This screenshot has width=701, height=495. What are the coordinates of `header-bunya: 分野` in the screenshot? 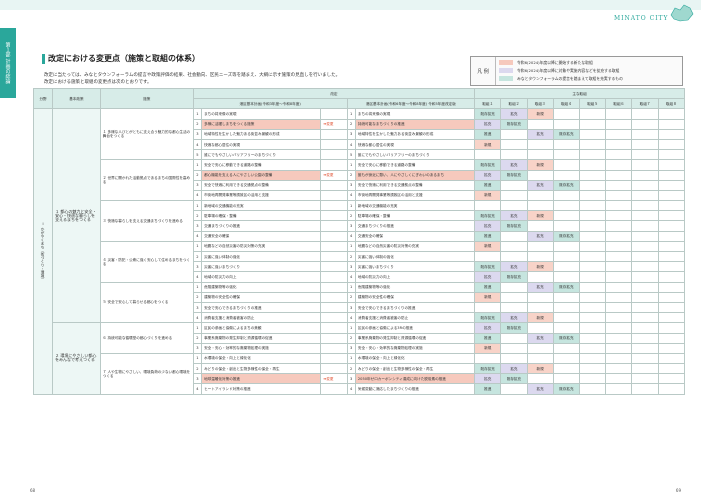 It's located at (43, 98).